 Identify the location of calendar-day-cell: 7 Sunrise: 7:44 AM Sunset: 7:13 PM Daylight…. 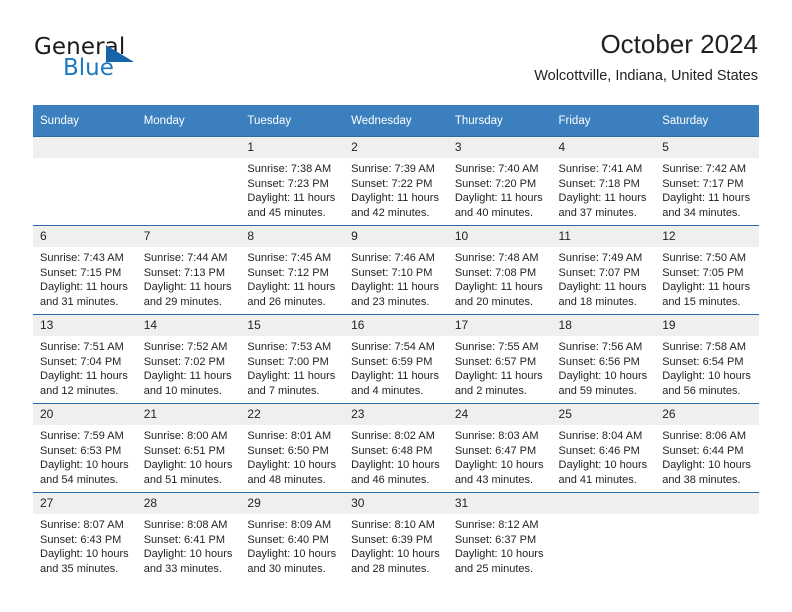
(188, 270).